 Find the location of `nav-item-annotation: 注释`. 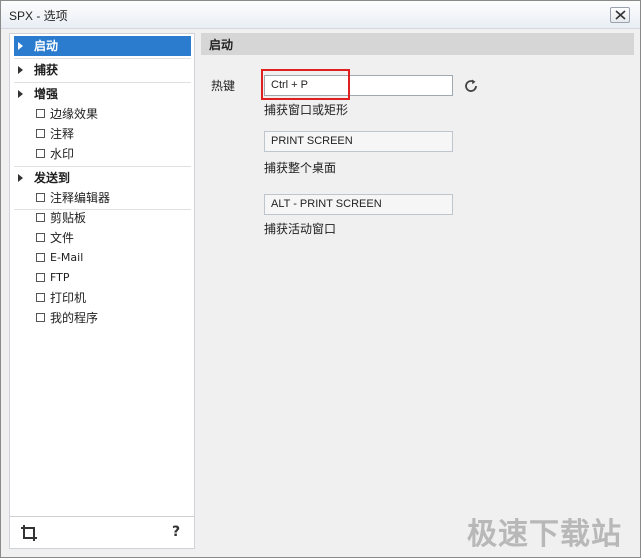

nav-item-annotation: 注释 is located at coordinates (102, 134).